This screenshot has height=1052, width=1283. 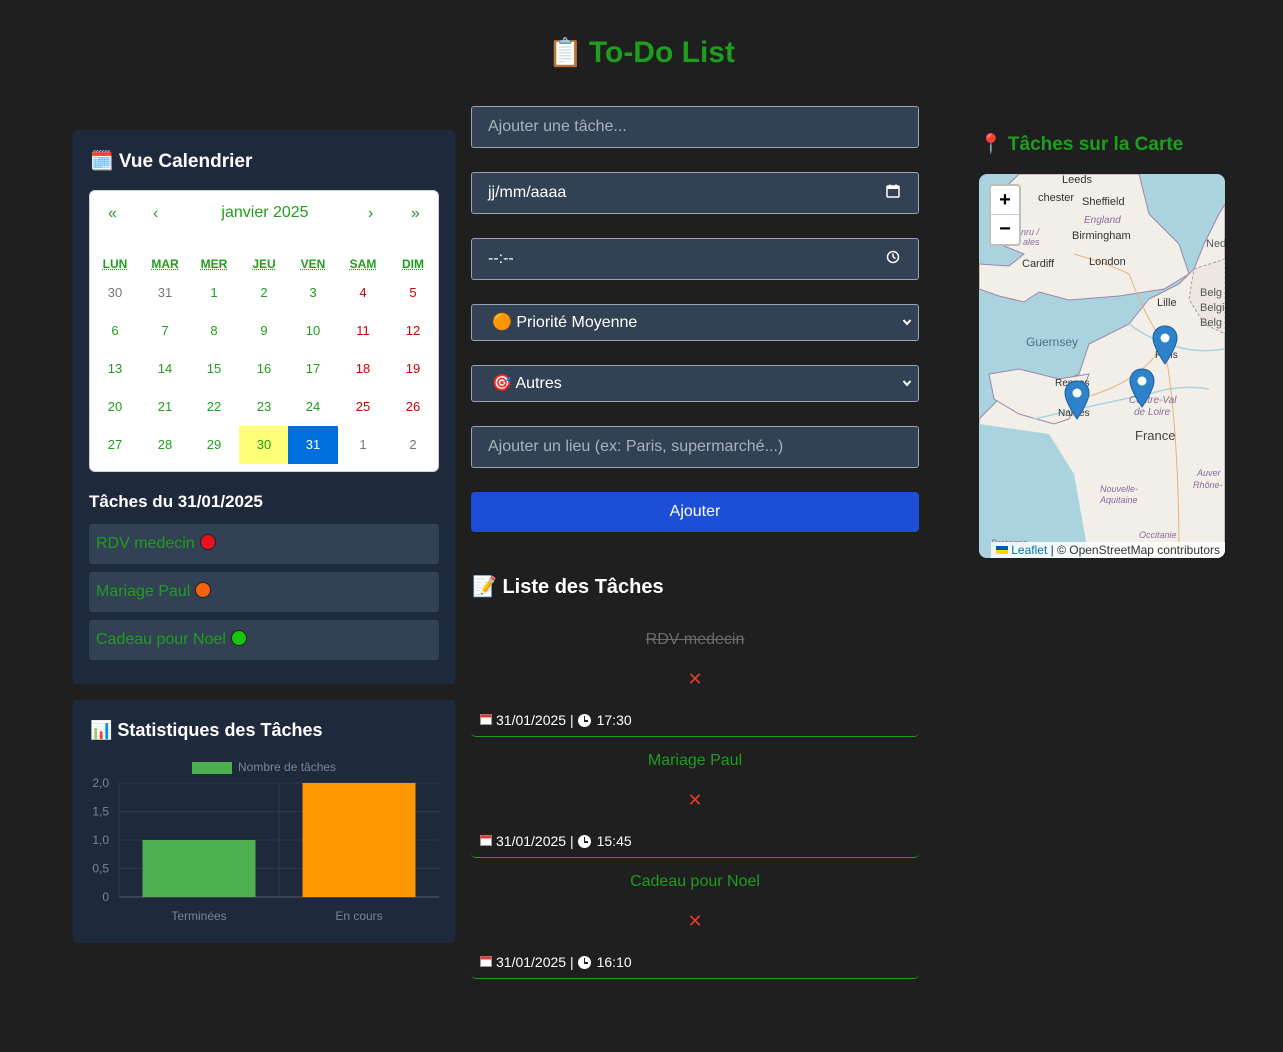 I want to click on calendar-day: 11, so click(x=363, y=331).